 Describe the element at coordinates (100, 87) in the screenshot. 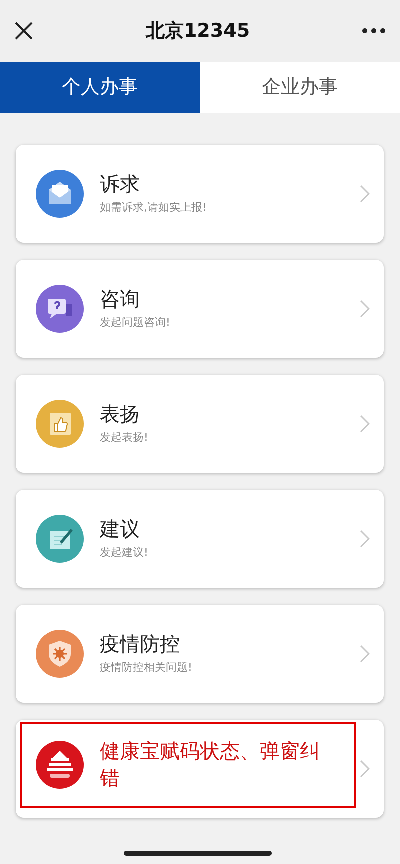

I see `tab: 个人办事` at that location.